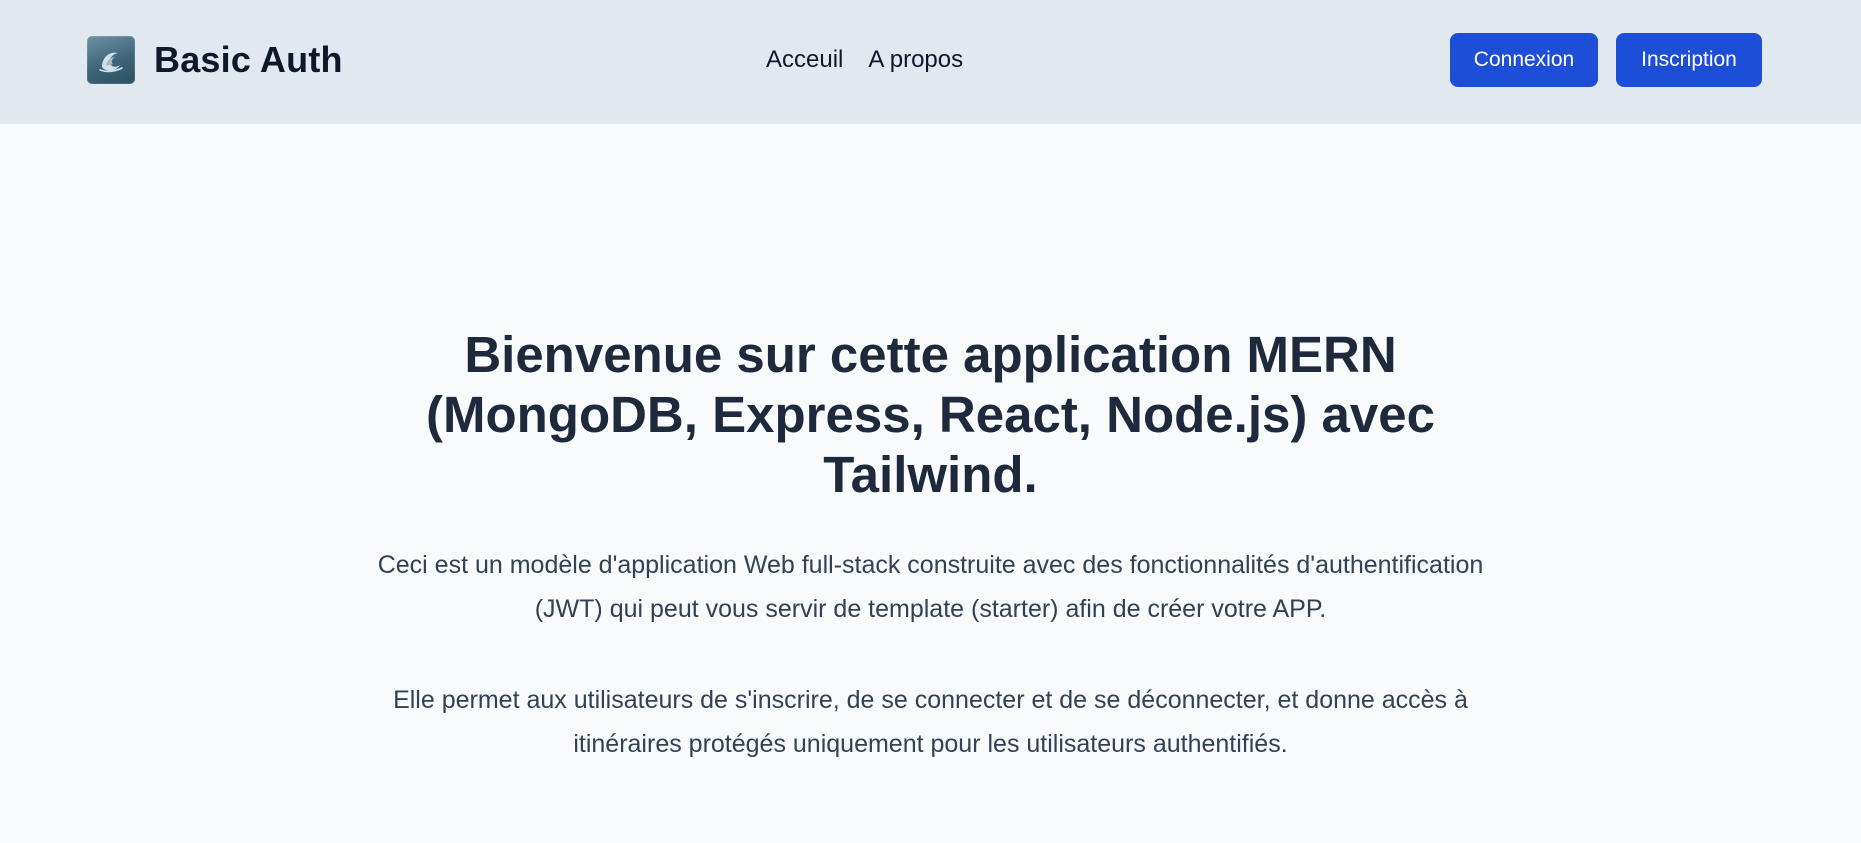 This screenshot has width=1861, height=843. I want to click on brand: Basic Auth, so click(215, 60).